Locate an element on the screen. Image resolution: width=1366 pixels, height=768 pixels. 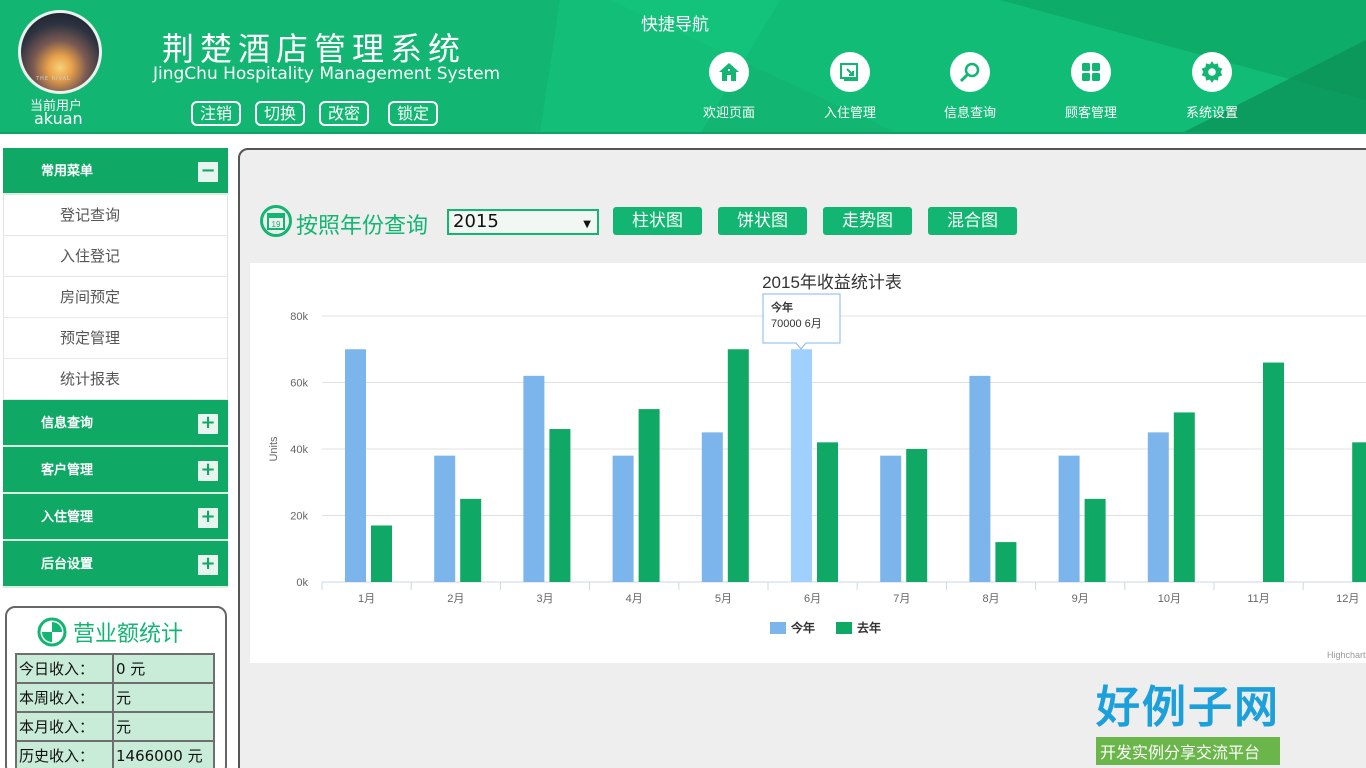
nav-settings-label: 系统设置 is located at coordinates (1211, 113).